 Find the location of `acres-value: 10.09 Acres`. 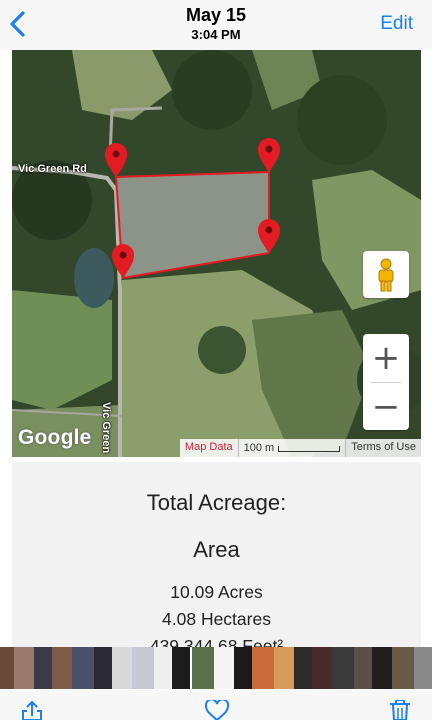

acres-value: 10.09 Acres is located at coordinates (216, 592).